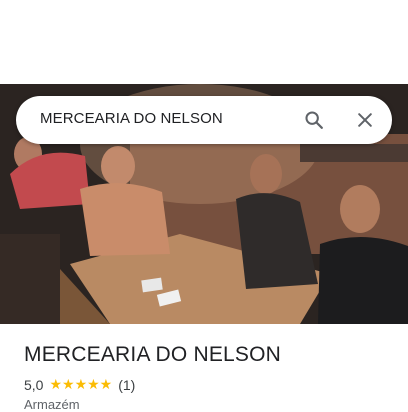  I want to click on search-icon, so click(314, 120).